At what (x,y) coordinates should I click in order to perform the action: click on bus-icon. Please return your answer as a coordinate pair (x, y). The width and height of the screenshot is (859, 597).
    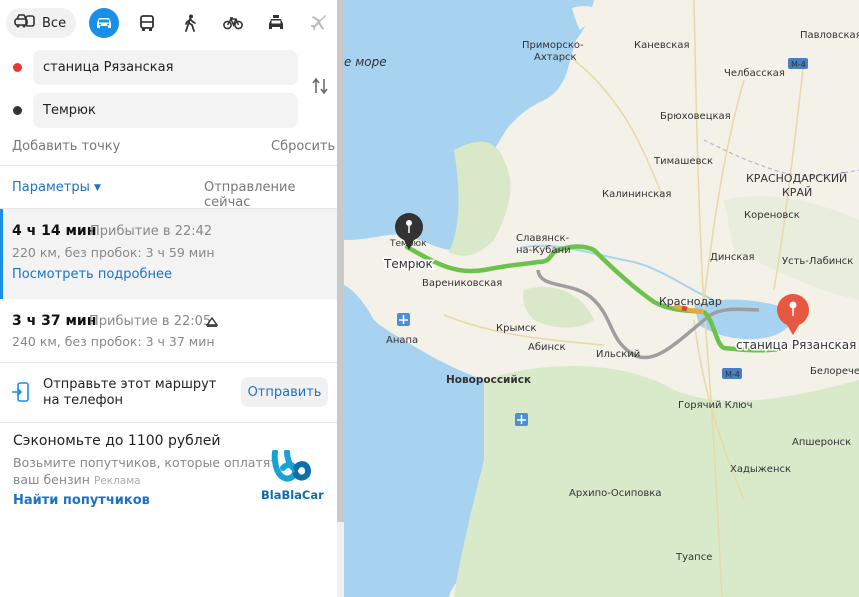
    Looking at the image, I should click on (147, 23).